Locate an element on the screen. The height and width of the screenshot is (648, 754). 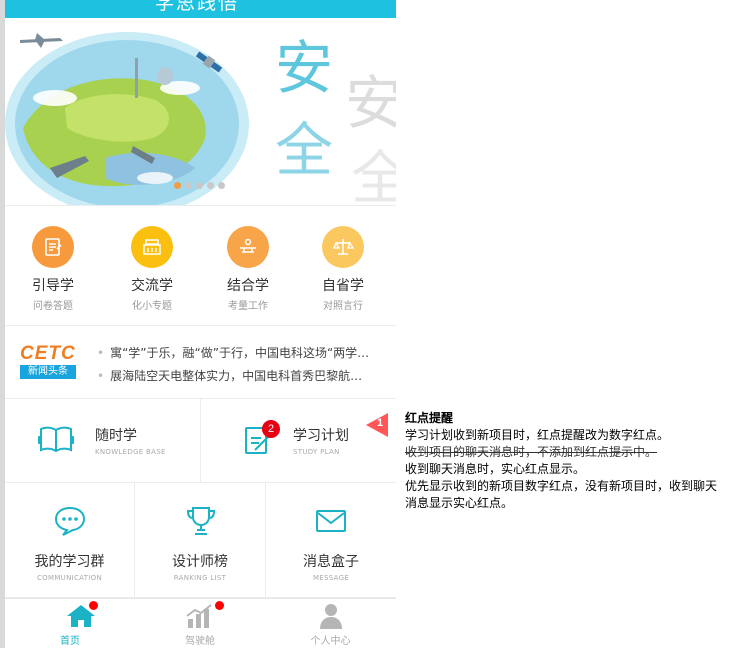
feature-text: 学习计划 STUDY PLAN is located at coordinates (321, 440).